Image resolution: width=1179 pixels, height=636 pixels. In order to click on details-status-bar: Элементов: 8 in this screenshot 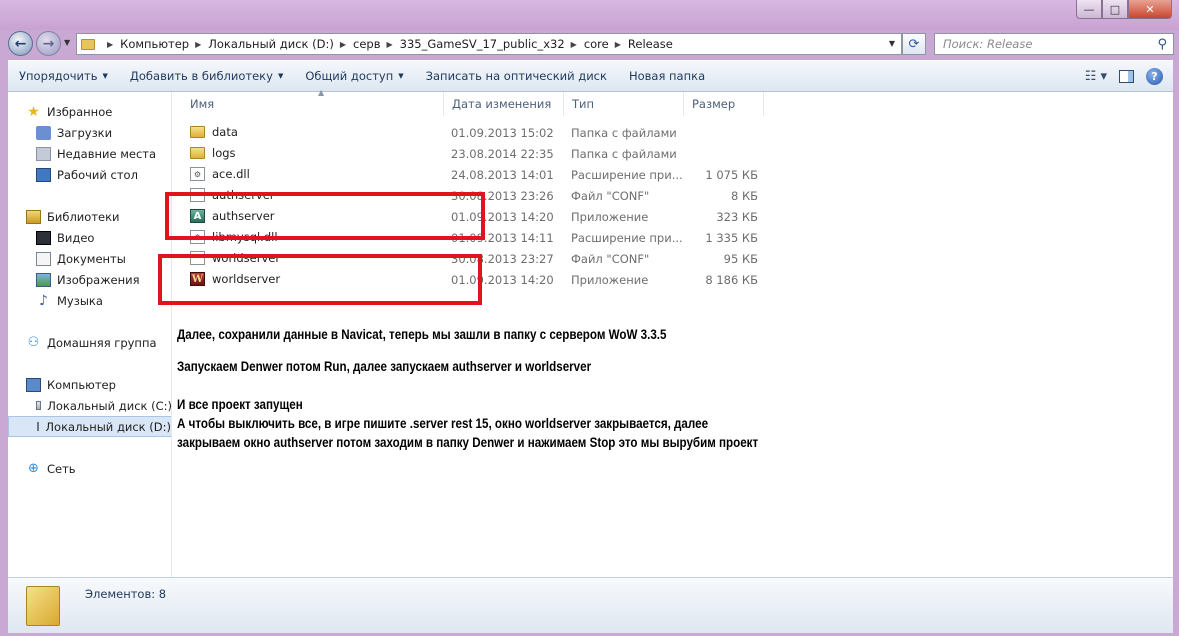, I will do `click(590, 605)`.